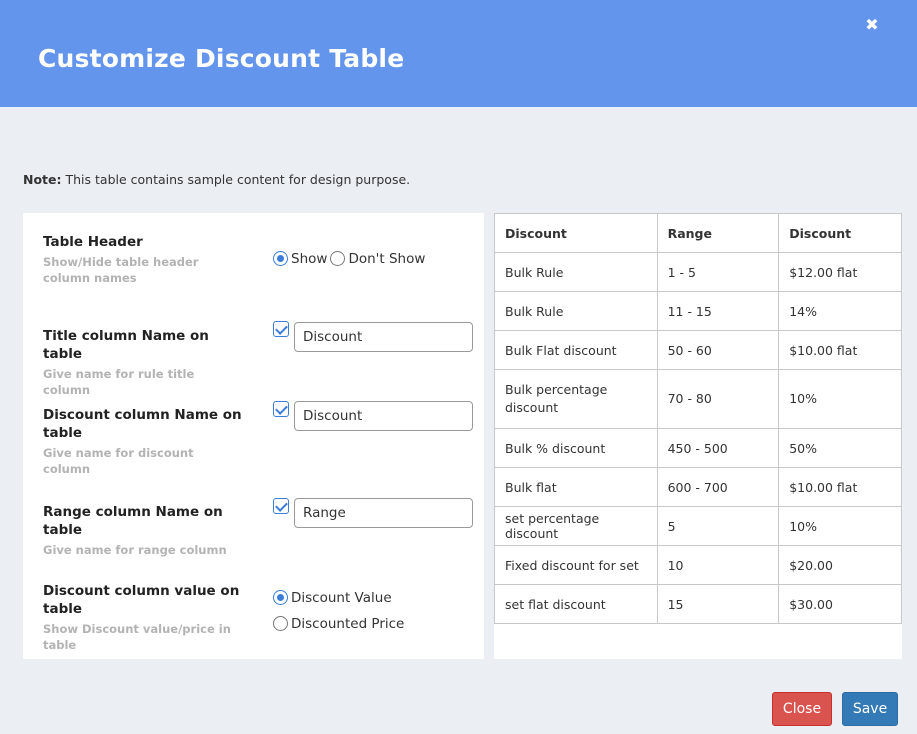 The image size is (917, 734). What do you see at coordinates (576, 399) in the screenshot?
I see `table-cell: Bulk percentage discount` at bounding box center [576, 399].